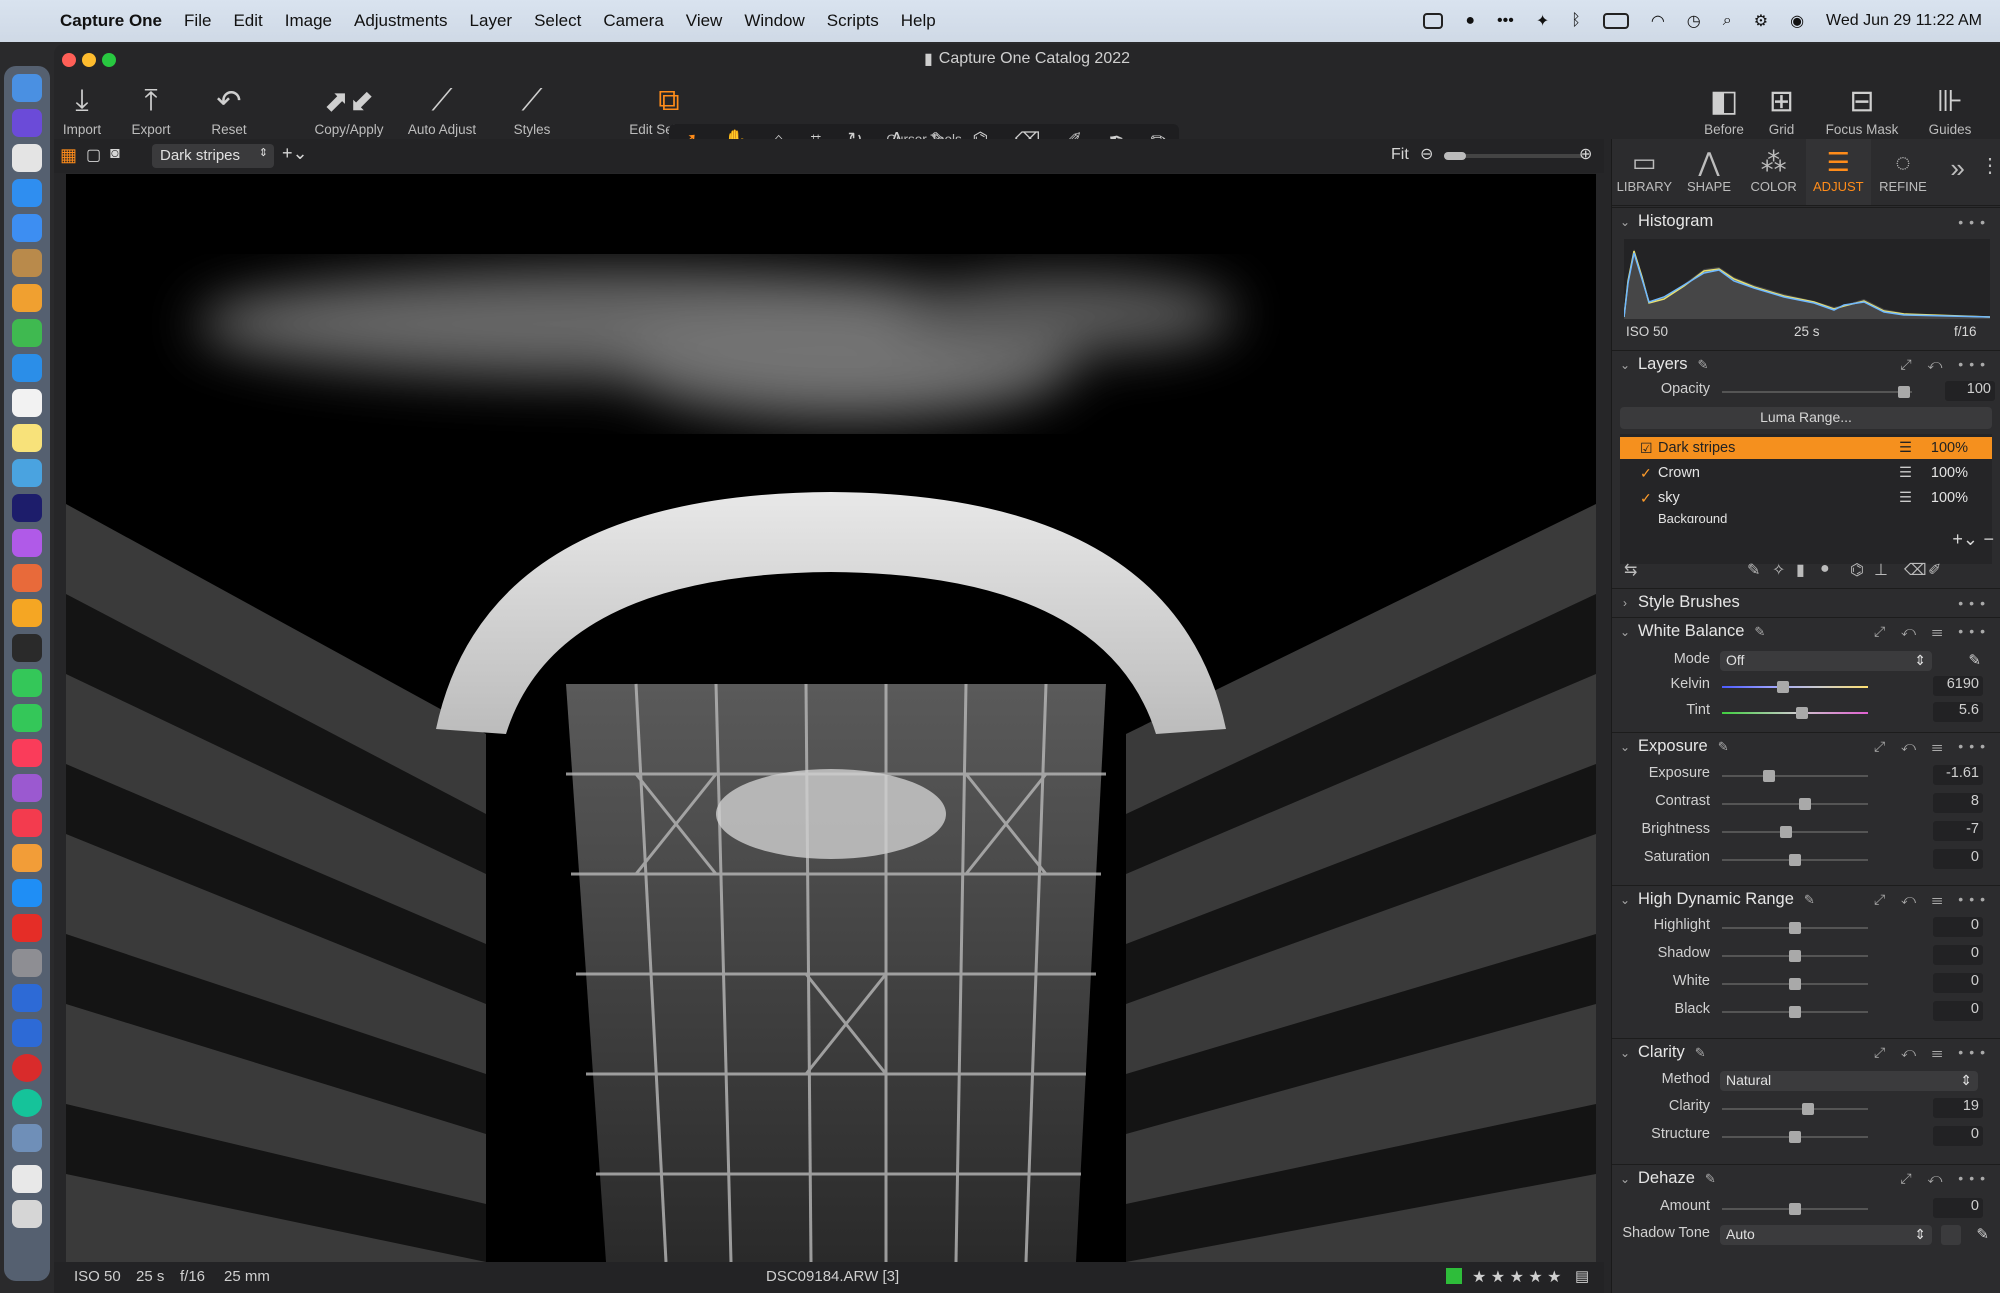 The width and height of the screenshot is (2000, 1293). I want to click on exposure-header: ⌄ Exposure ✎ ⤢ ↶ ☰ •••, so click(1806, 746).